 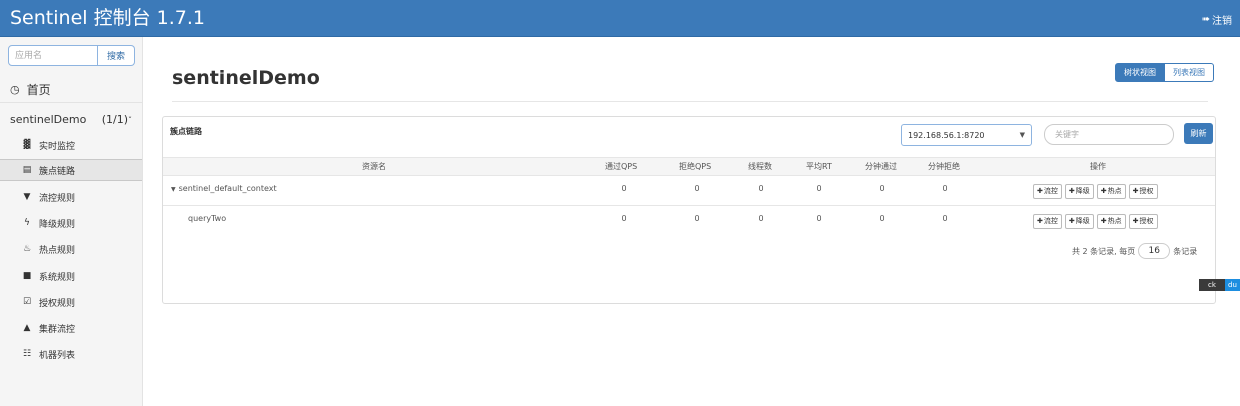 I want to click on page-size-input, so click(x=1154, y=251).